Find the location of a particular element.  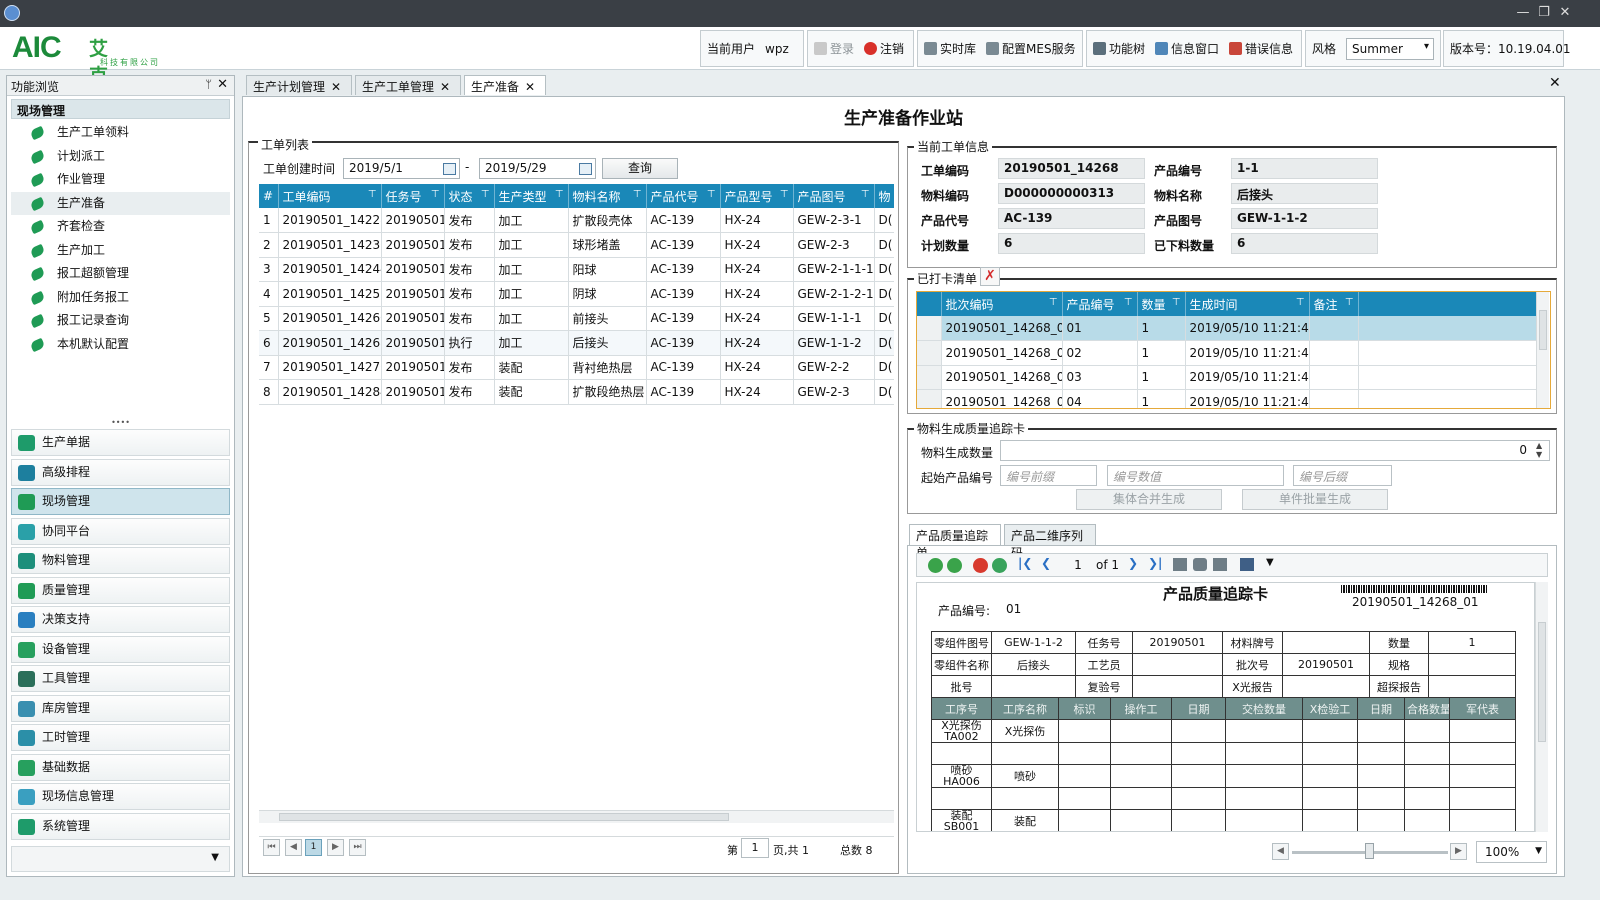

column-header: 物料名称 ⊤ is located at coordinates (607, 196).